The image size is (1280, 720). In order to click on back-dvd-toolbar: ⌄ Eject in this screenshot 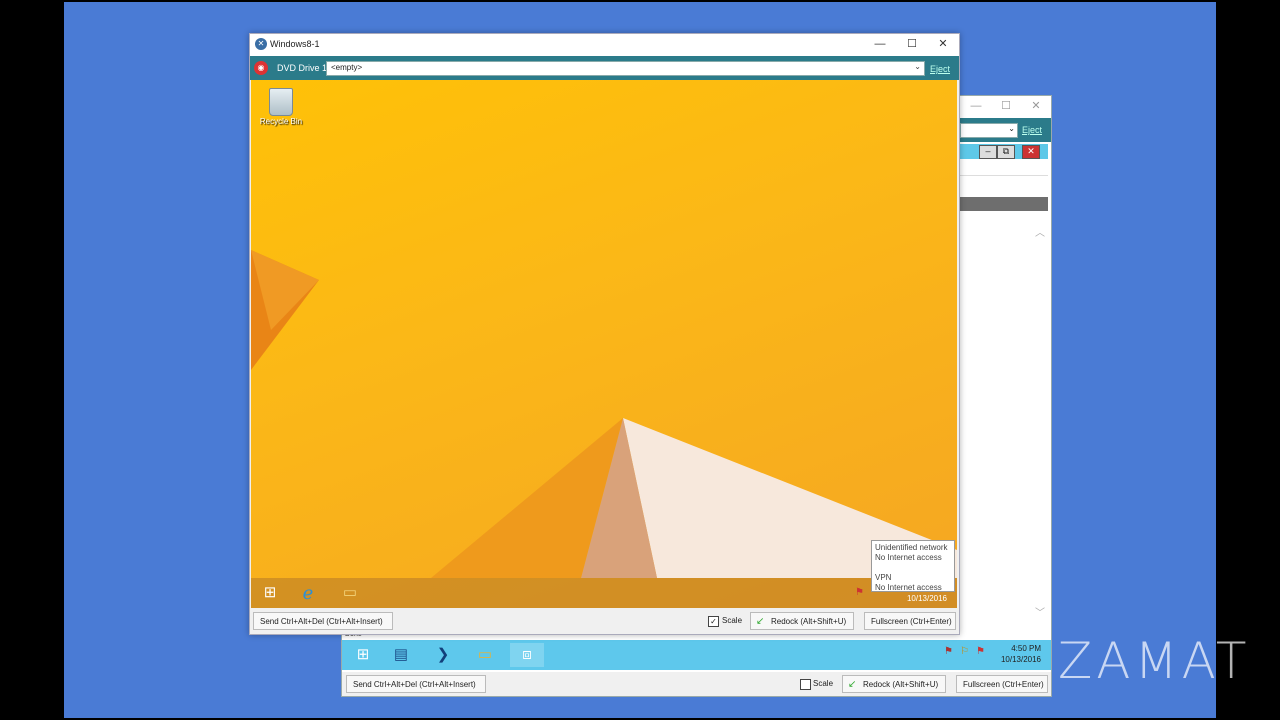, I will do `click(1005, 130)`.